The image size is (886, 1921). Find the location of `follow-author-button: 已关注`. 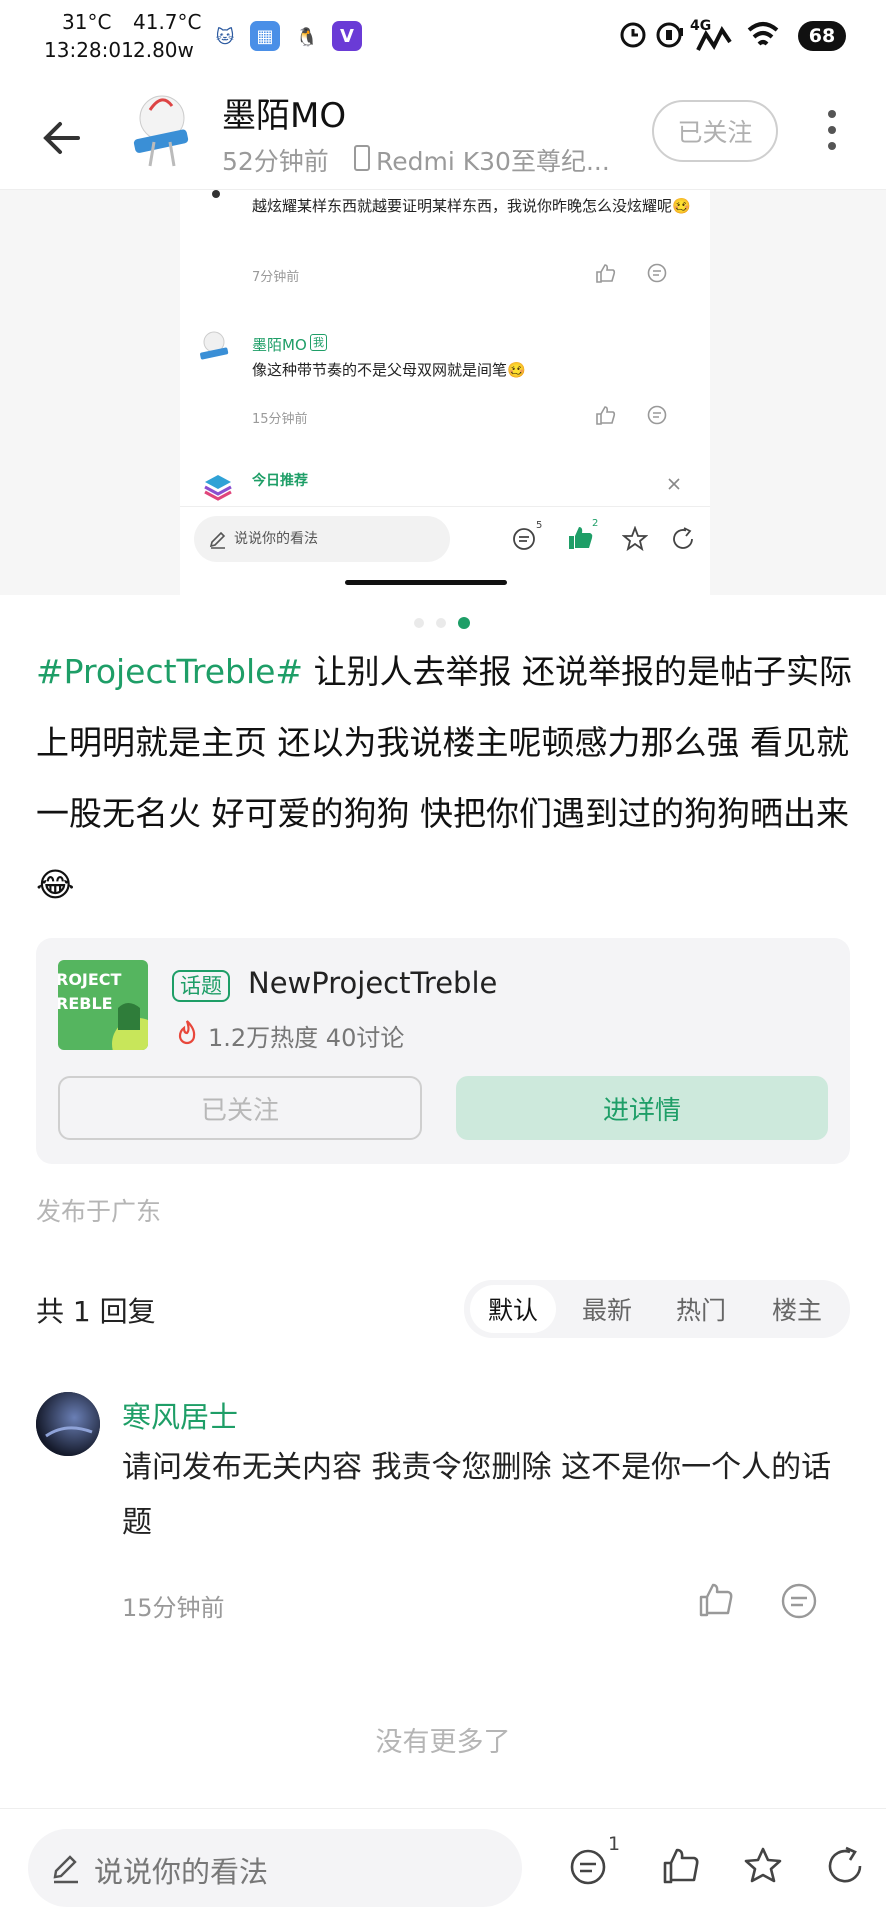

follow-author-button: 已关注 is located at coordinates (715, 131).